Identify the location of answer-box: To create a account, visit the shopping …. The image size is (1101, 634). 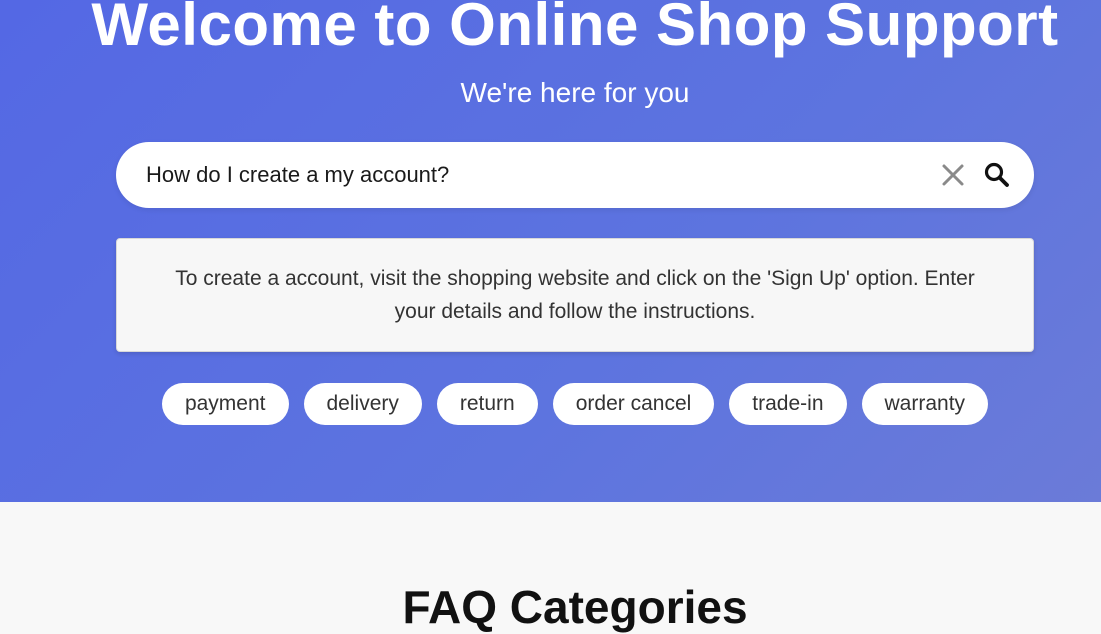
(575, 295).